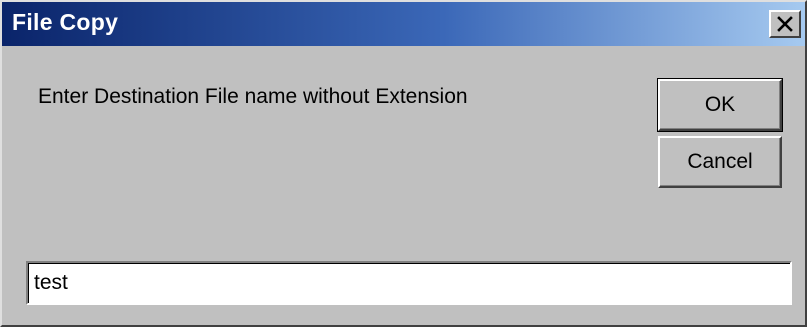 Image resolution: width=807 pixels, height=327 pixels. Describe the element at coordinates (65, 22) in the screenshot. I see `window-title: File Copy` at that location.